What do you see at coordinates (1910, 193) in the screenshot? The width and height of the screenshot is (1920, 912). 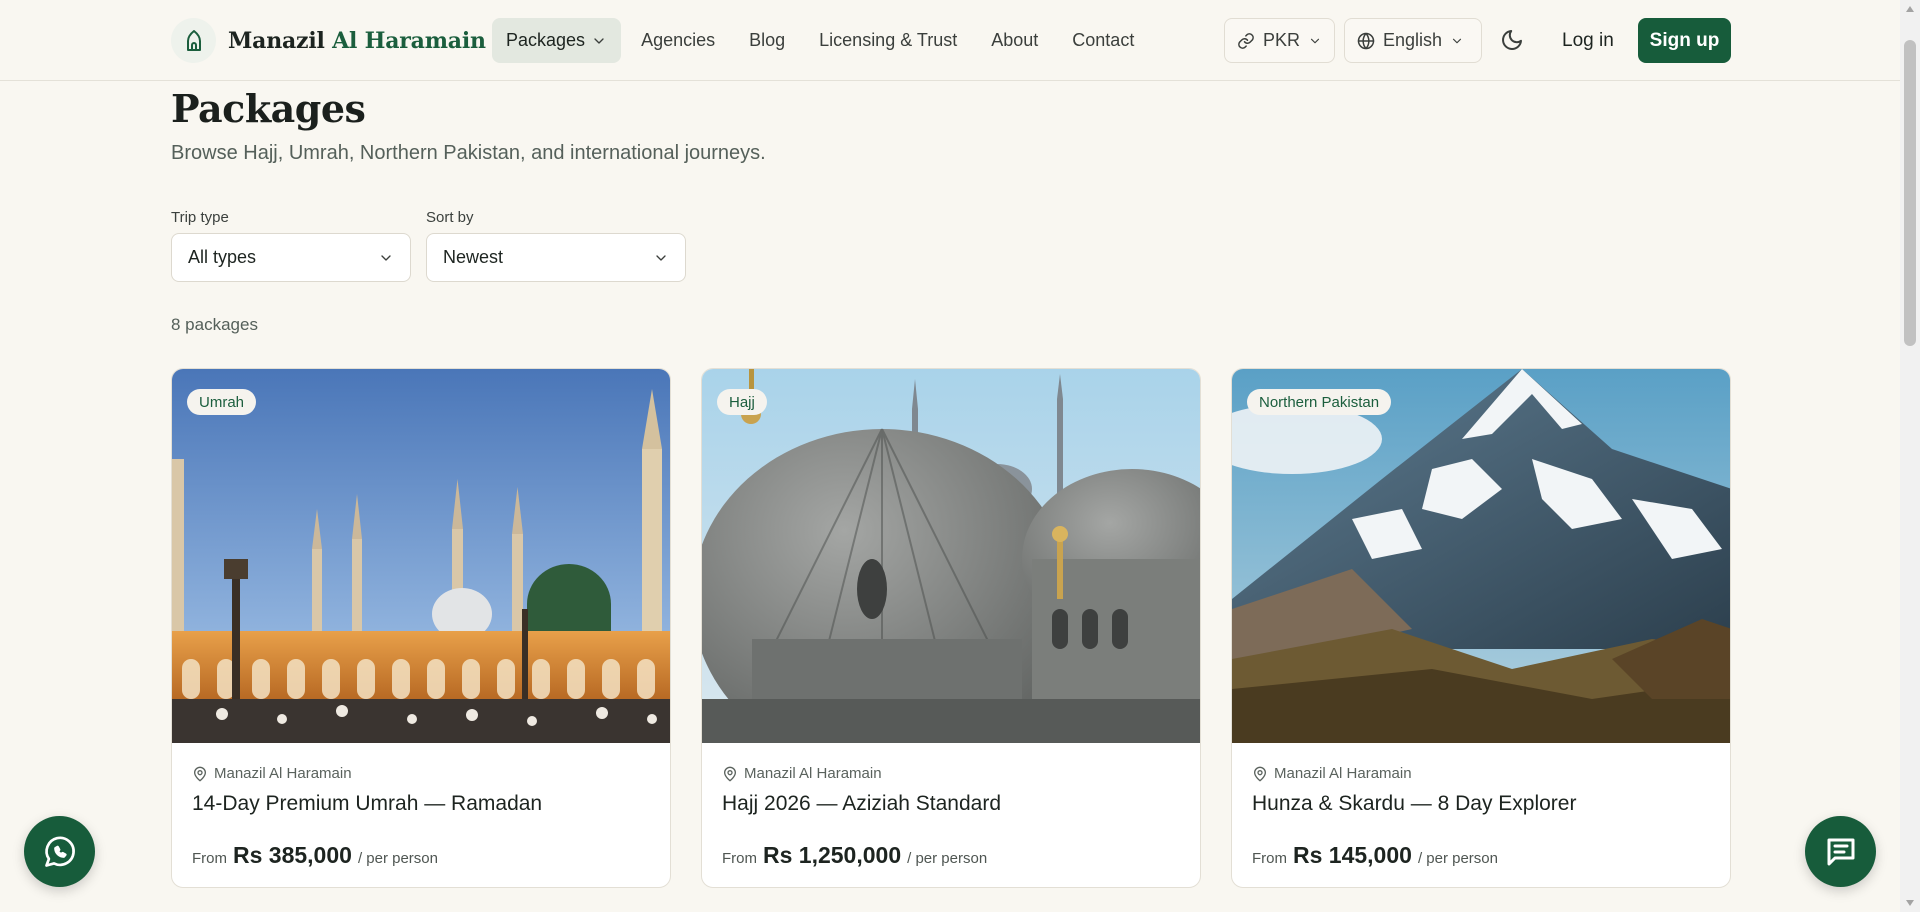 I see `scrollbar-thumb` at bounding box center [1910, 193].